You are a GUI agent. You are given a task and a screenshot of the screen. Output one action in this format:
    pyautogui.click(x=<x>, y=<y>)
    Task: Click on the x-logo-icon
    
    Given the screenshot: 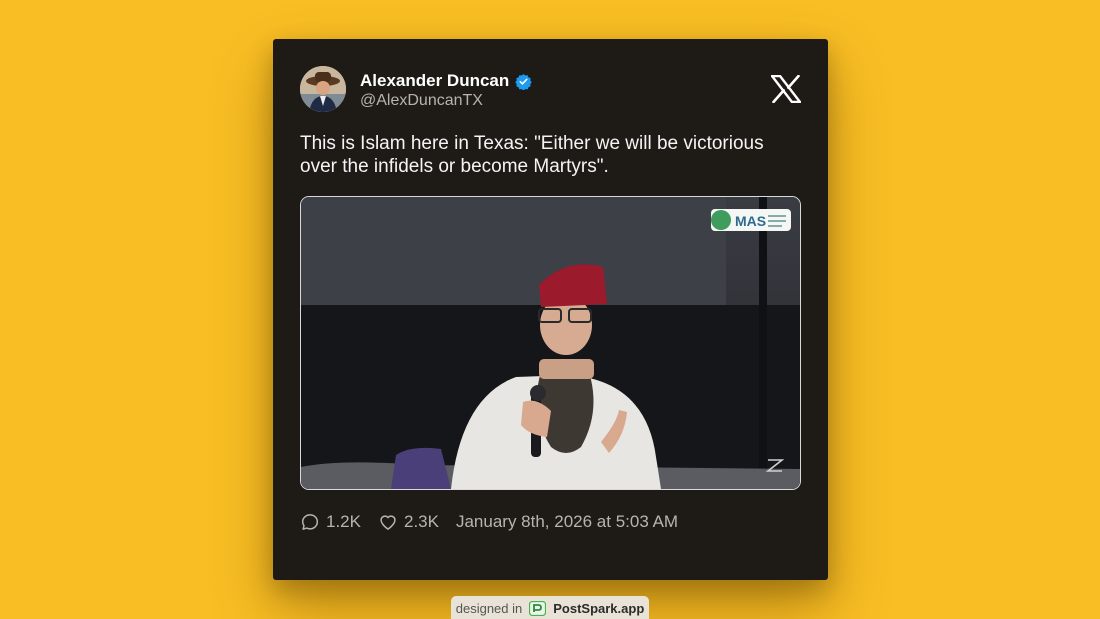 What is the action you would take?
    pyautogui.click(x=786, y=89)
    